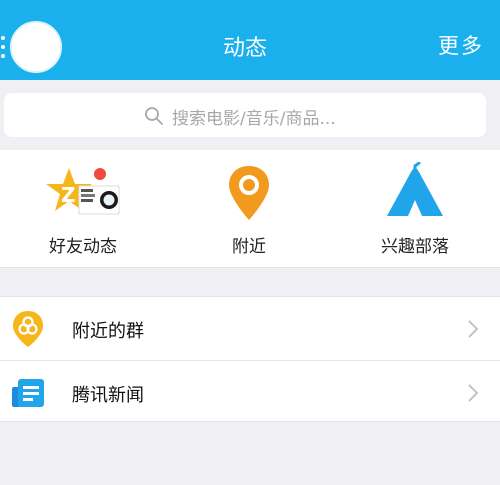 Image resolution: width=500 pixels, height=485 pixels. What do you see at coordinates (68, 195) in the screenshot?
I see `svg-text: Z` at bounding box center [68, 195].